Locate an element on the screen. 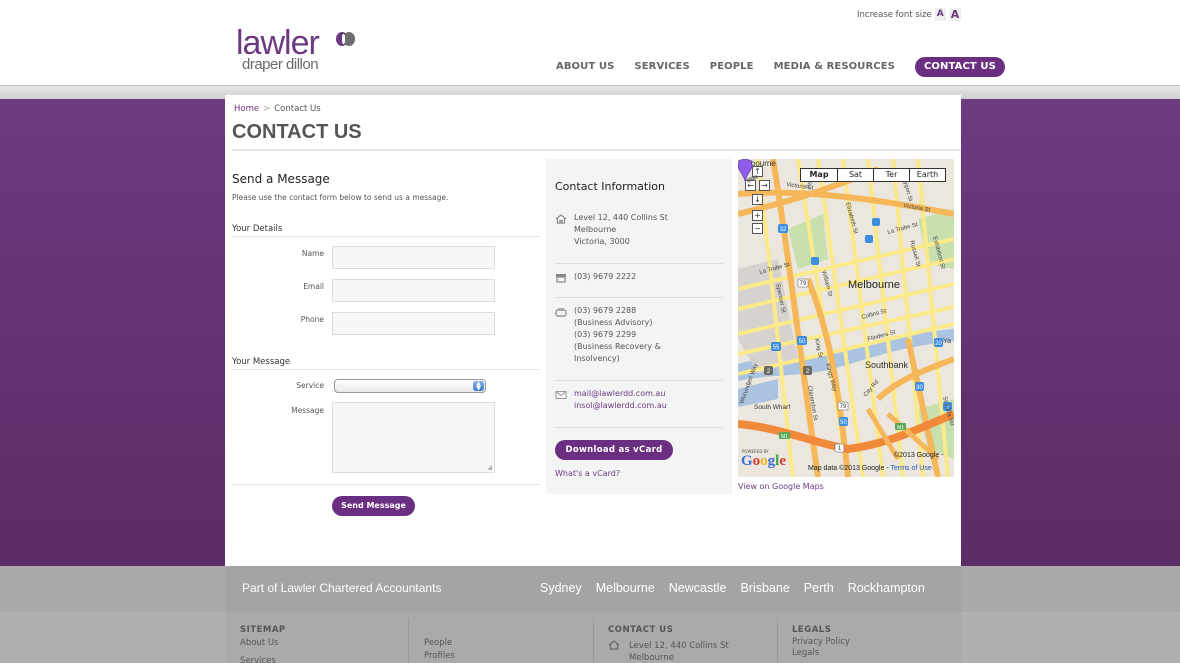 Image resolution: width=1180 pixels, height=663 pixels. message-label: Message is located at coordinates (307, 410).